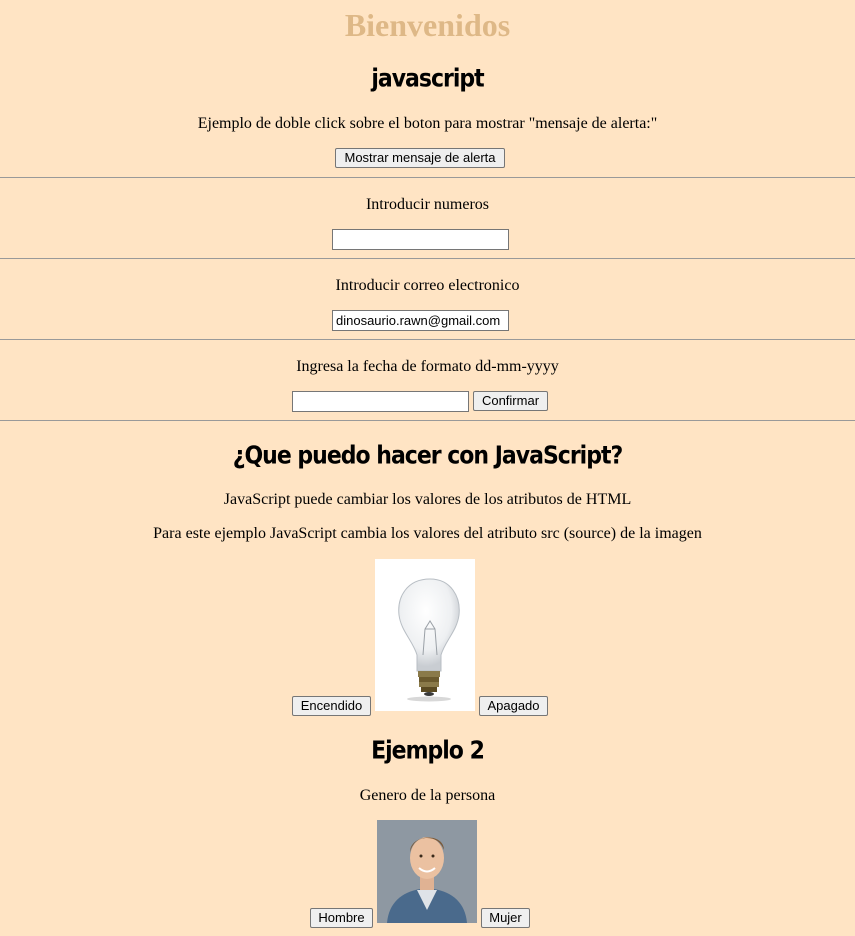 The width and height of the screenshot is (855, 936). I want to click on lightbulb-image, so click(425, 635).